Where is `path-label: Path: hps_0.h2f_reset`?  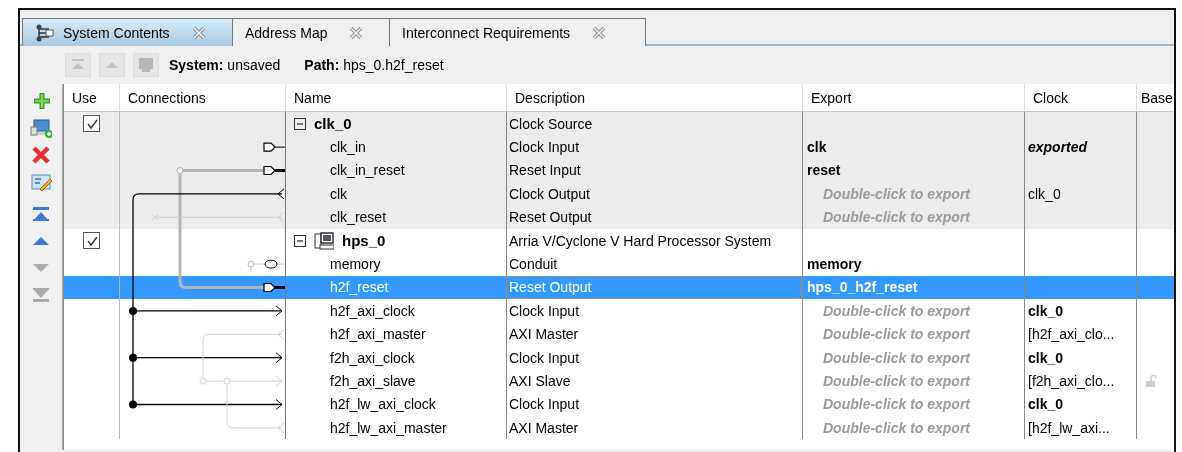
path-label: Path: hps_0.h2f_reset is located at coordinates (374, 65).